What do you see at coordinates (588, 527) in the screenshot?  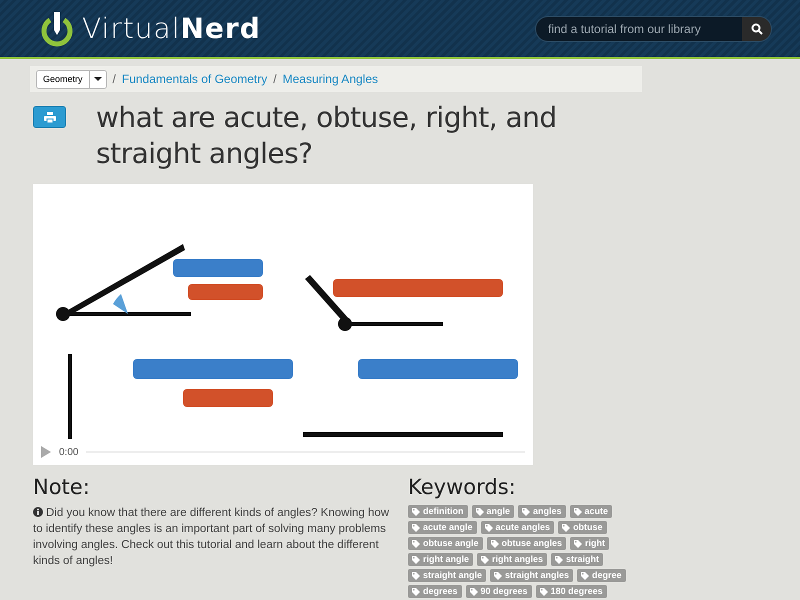 I see `tag-label: obtuse` at bounding box center [588, 527].